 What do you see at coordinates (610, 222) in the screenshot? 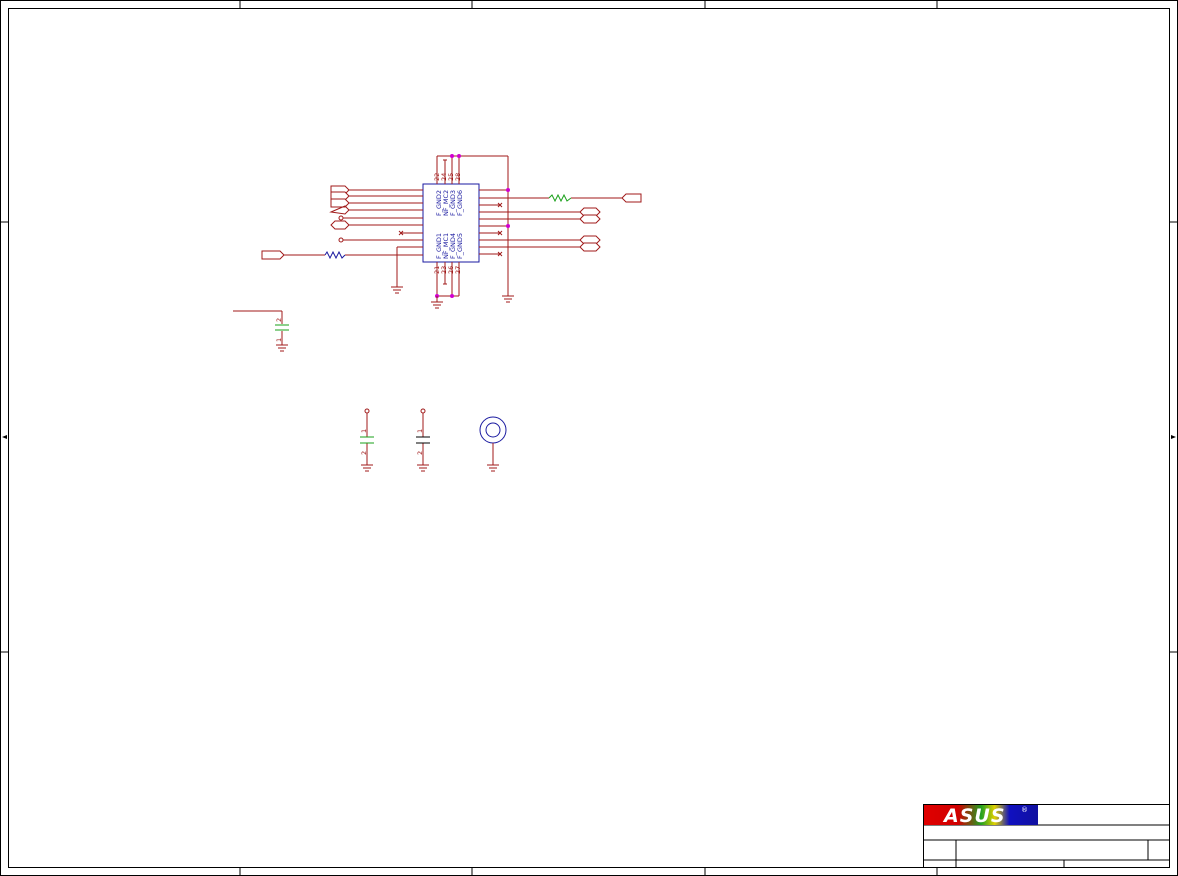
I see `offpage-connectors-right` at bounding box center [610, 222].